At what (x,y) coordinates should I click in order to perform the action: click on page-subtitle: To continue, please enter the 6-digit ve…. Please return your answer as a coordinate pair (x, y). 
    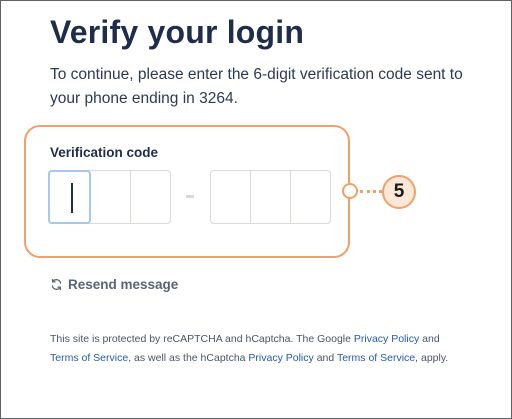
    Looking at the image, I should click on (256, 86).